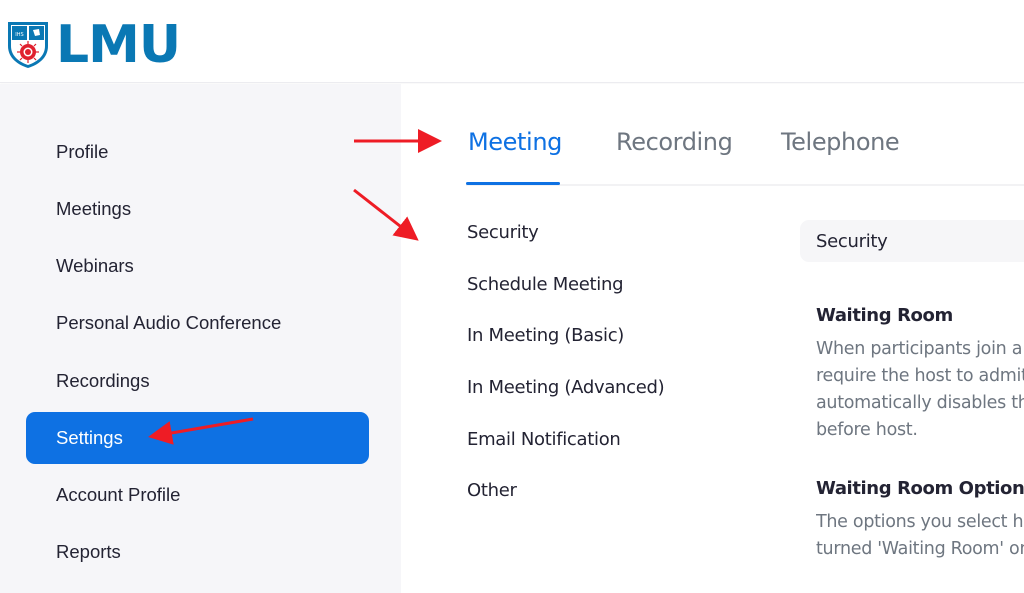  I want to click on svg-text: IHS, so click(19, 35).